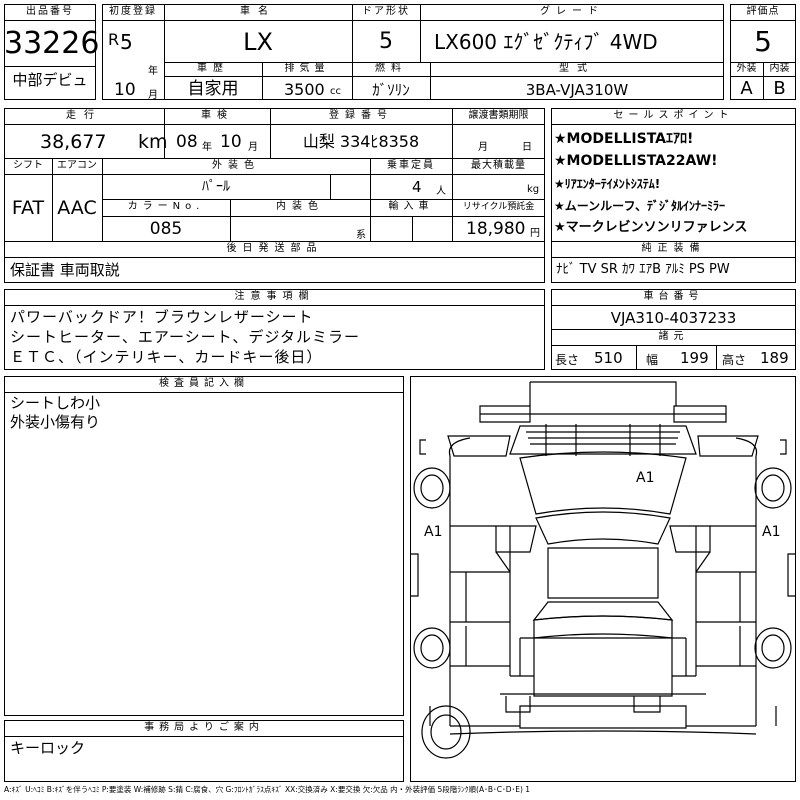  What do you see at coordinates (300, 206) in the screenshot?
I see `int-color-label: 内装色` at bounding box center [300, 206].